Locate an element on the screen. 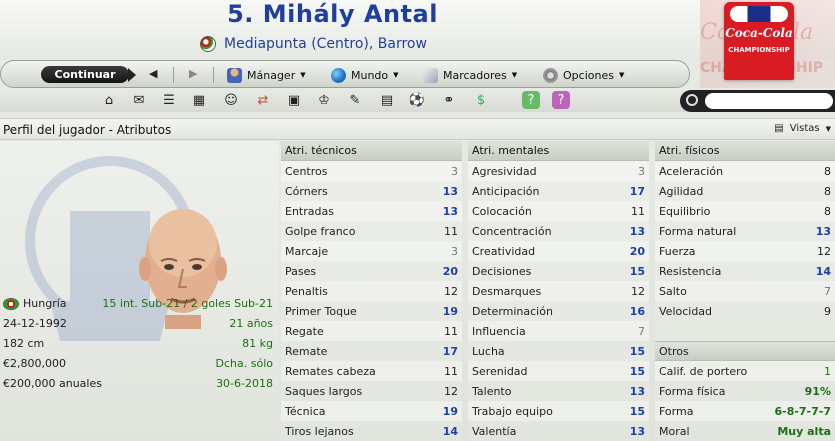  attribute-name: Colocación is located at coordinates (502, 211).